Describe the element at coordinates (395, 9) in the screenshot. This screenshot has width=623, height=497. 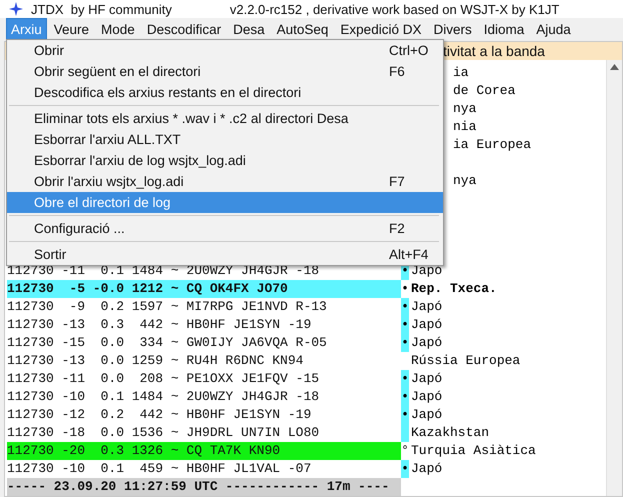
I see `window-subtitle: v2.2.0-rc152 , derivative work based on WSJT-X by K1JT` at that location.